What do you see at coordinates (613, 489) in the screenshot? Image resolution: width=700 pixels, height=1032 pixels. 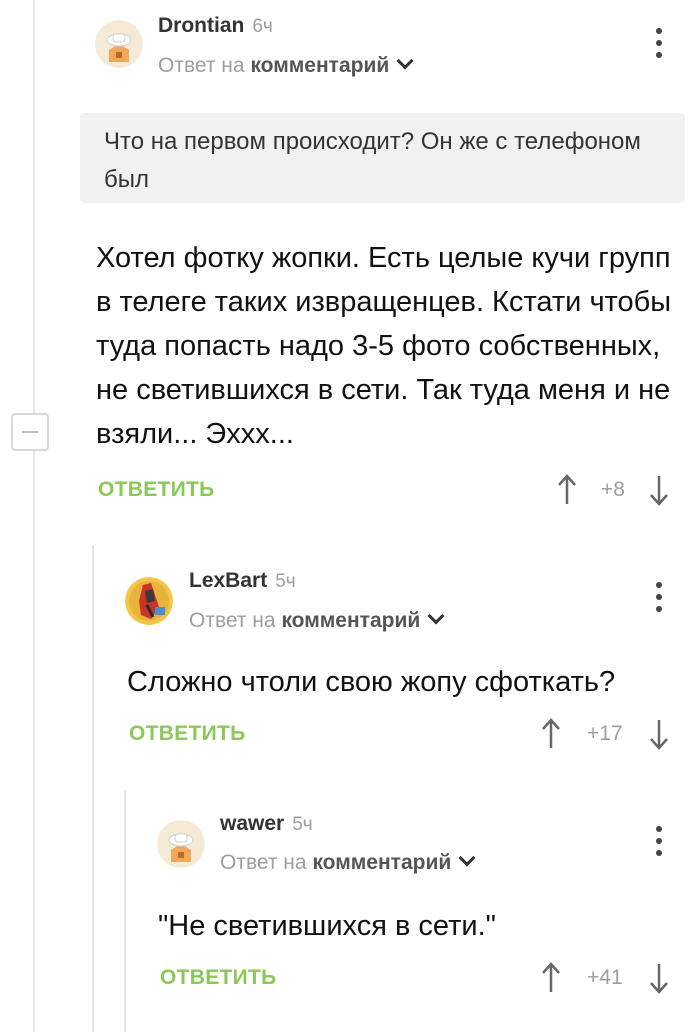 I see `vote-score: +8` at bounding box center [613, 489].